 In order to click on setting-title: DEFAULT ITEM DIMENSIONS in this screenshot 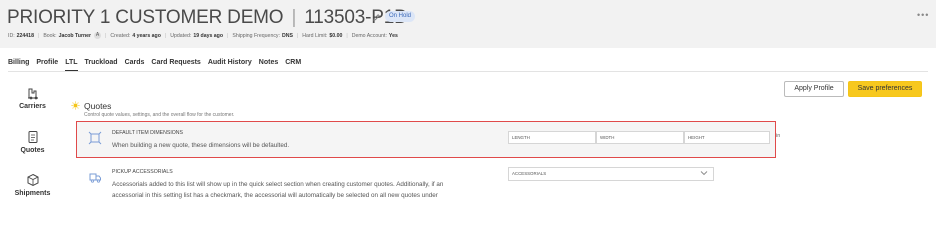, I will do `click(147, 133)`.